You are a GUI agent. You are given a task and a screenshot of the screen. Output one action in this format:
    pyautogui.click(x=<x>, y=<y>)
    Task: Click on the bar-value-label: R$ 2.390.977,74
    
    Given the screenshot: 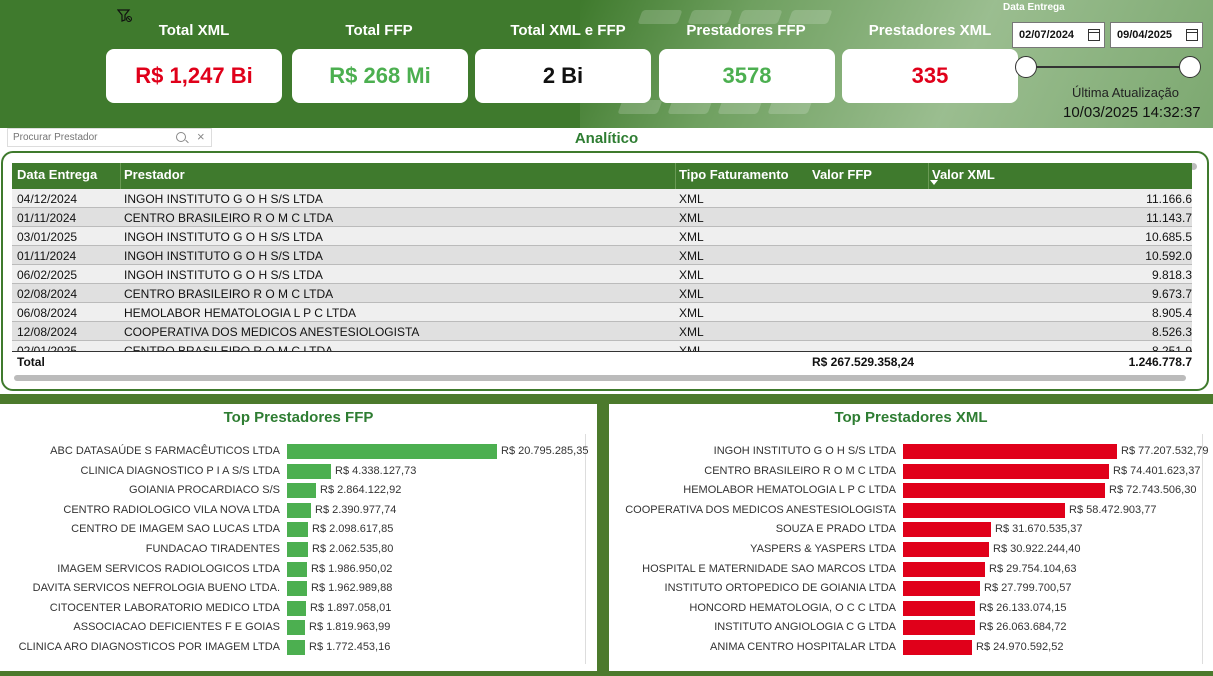 What is the action you would take?
    pyautogui.click(x=356, y=510)
    